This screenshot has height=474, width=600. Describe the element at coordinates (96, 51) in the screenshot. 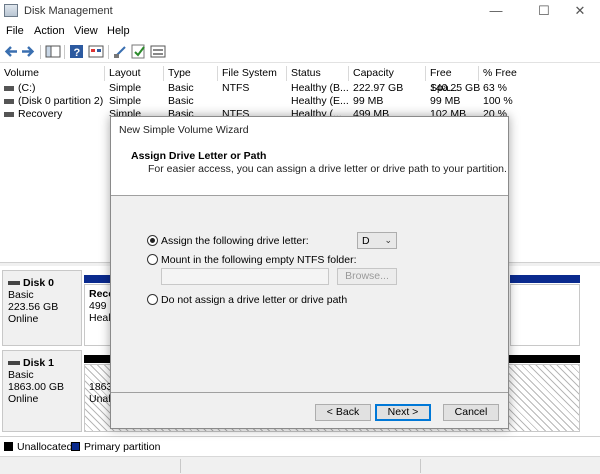

I see `show-list-icon` at that location.